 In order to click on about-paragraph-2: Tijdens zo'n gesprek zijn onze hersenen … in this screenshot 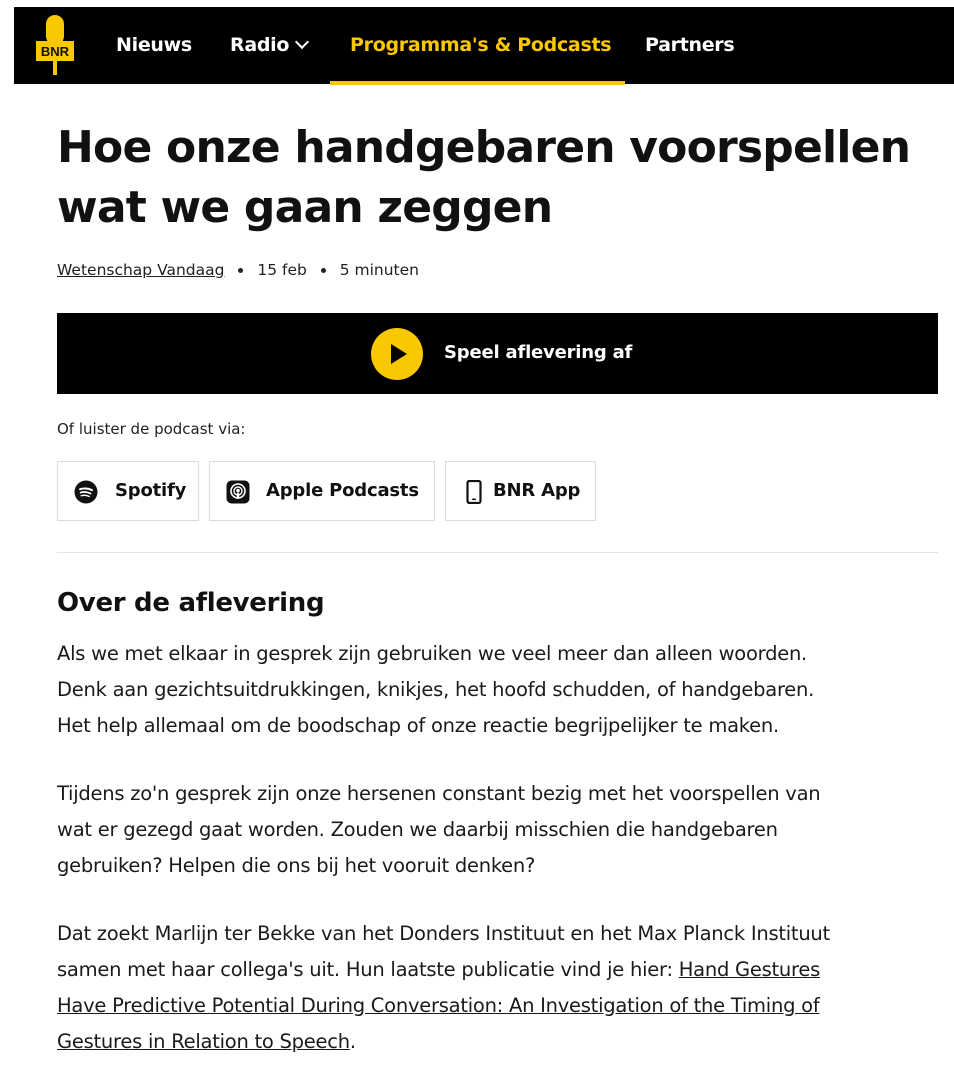, I will do `click(497, 830)`.